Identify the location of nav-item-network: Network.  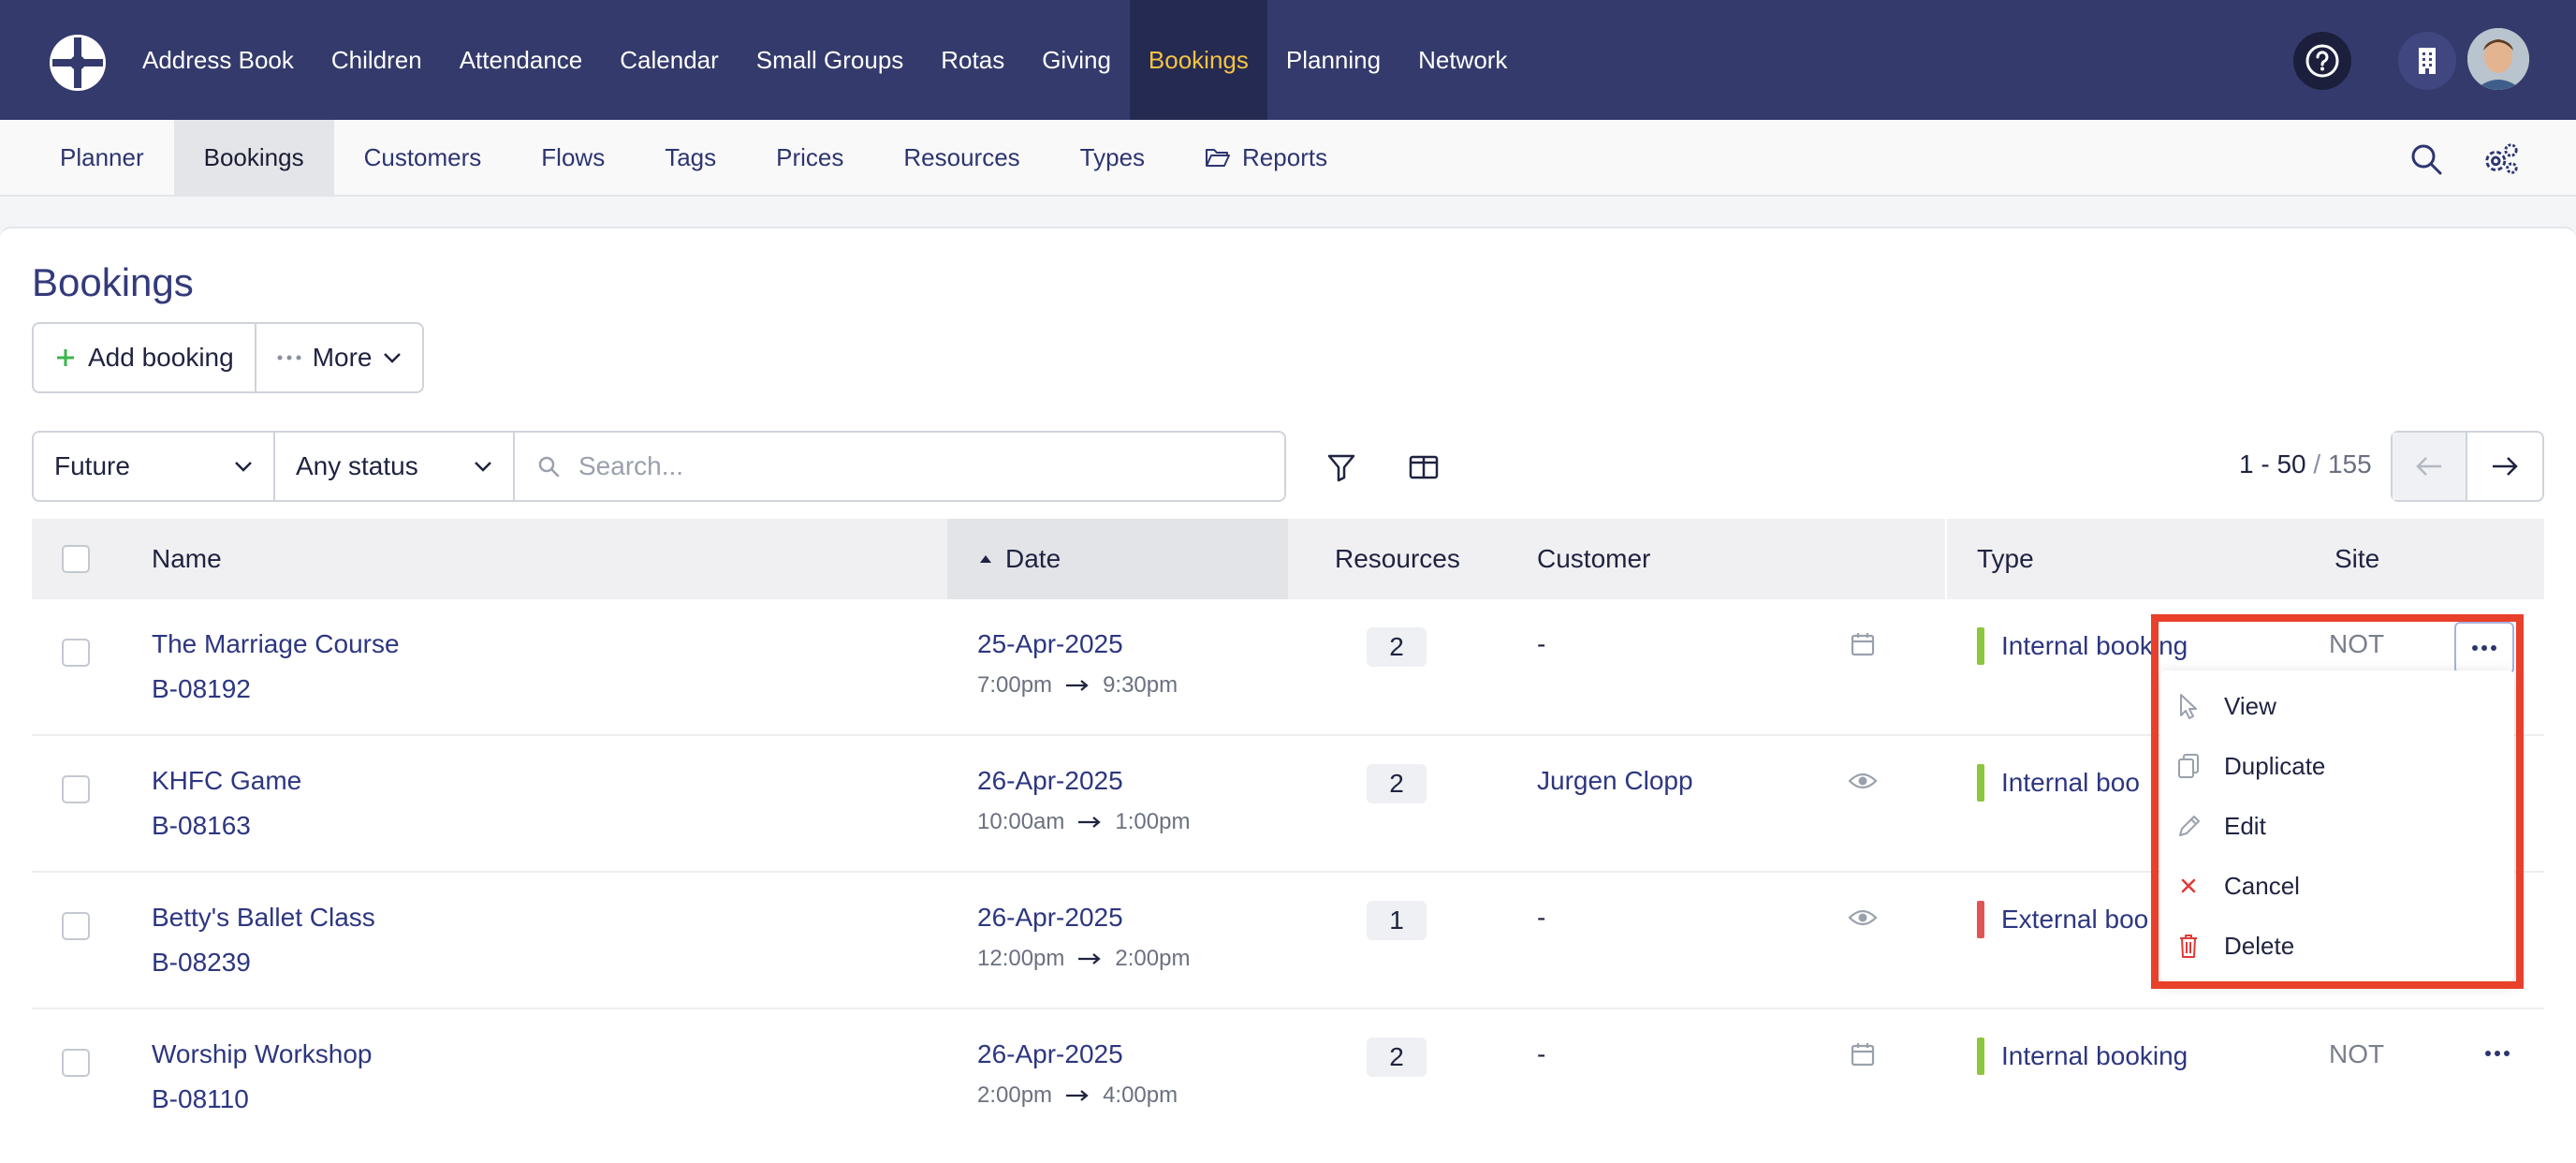
(1462, 60).